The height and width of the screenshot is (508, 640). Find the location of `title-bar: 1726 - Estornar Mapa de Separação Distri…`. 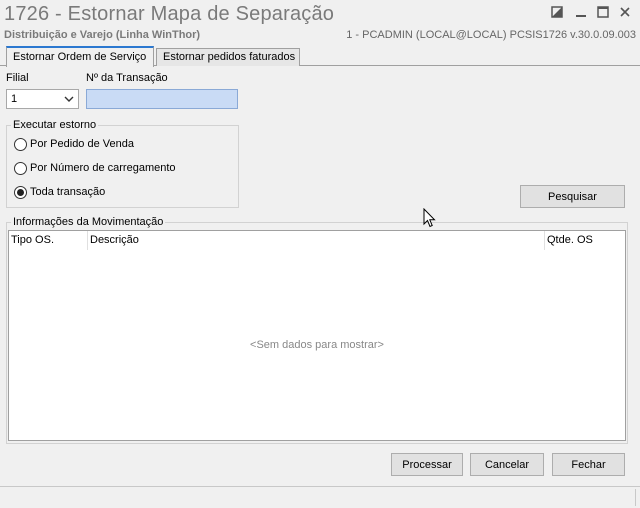

title-bar: 1726 - Estornar Mapa de Separação Distri… is located at coordinates (320, 22).